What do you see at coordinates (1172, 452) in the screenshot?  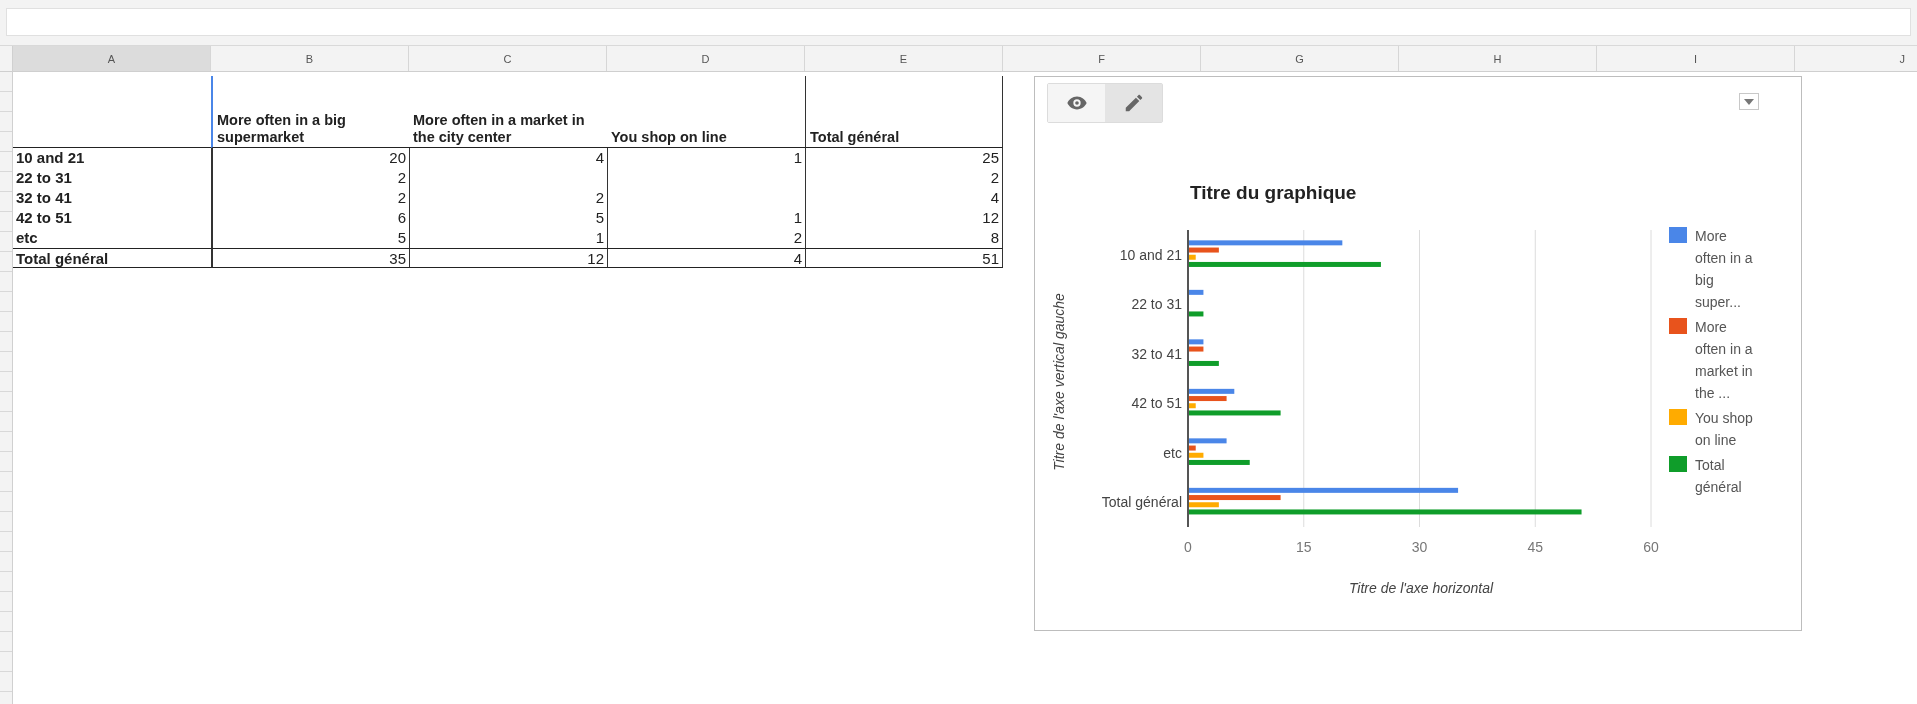 I see `category-label: etc` at bounding box center [1172, 452].